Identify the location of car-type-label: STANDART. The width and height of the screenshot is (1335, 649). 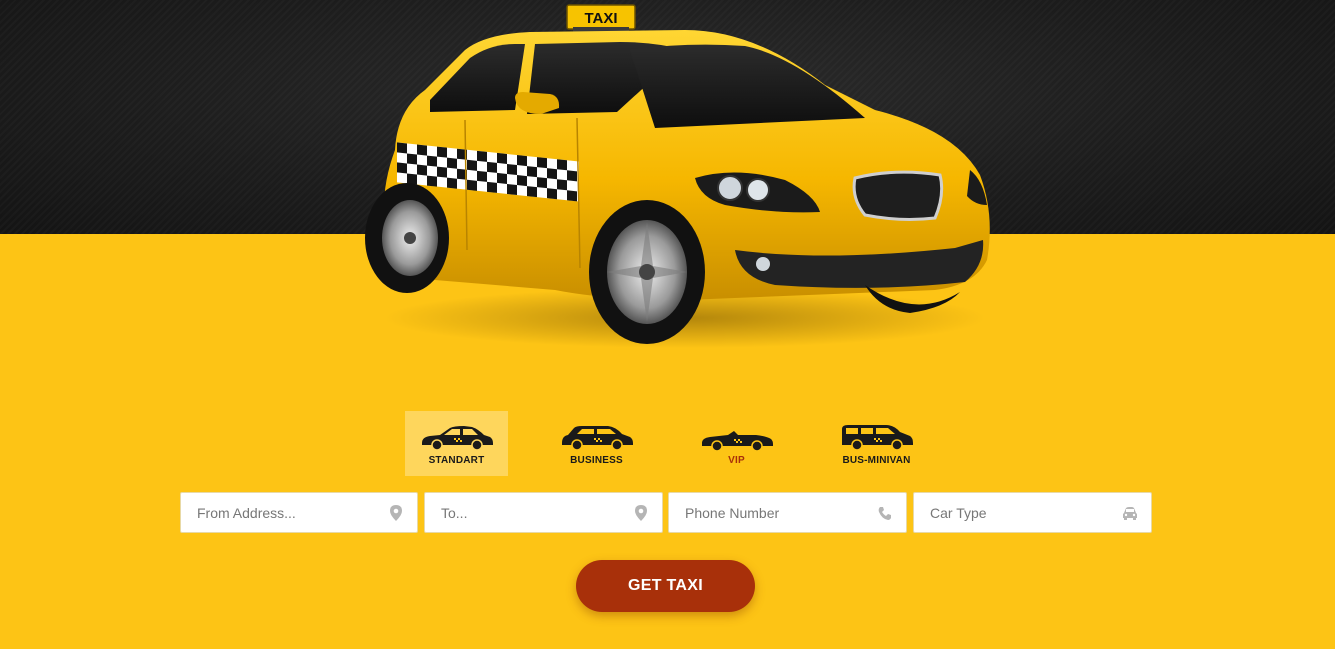
(456, 460).